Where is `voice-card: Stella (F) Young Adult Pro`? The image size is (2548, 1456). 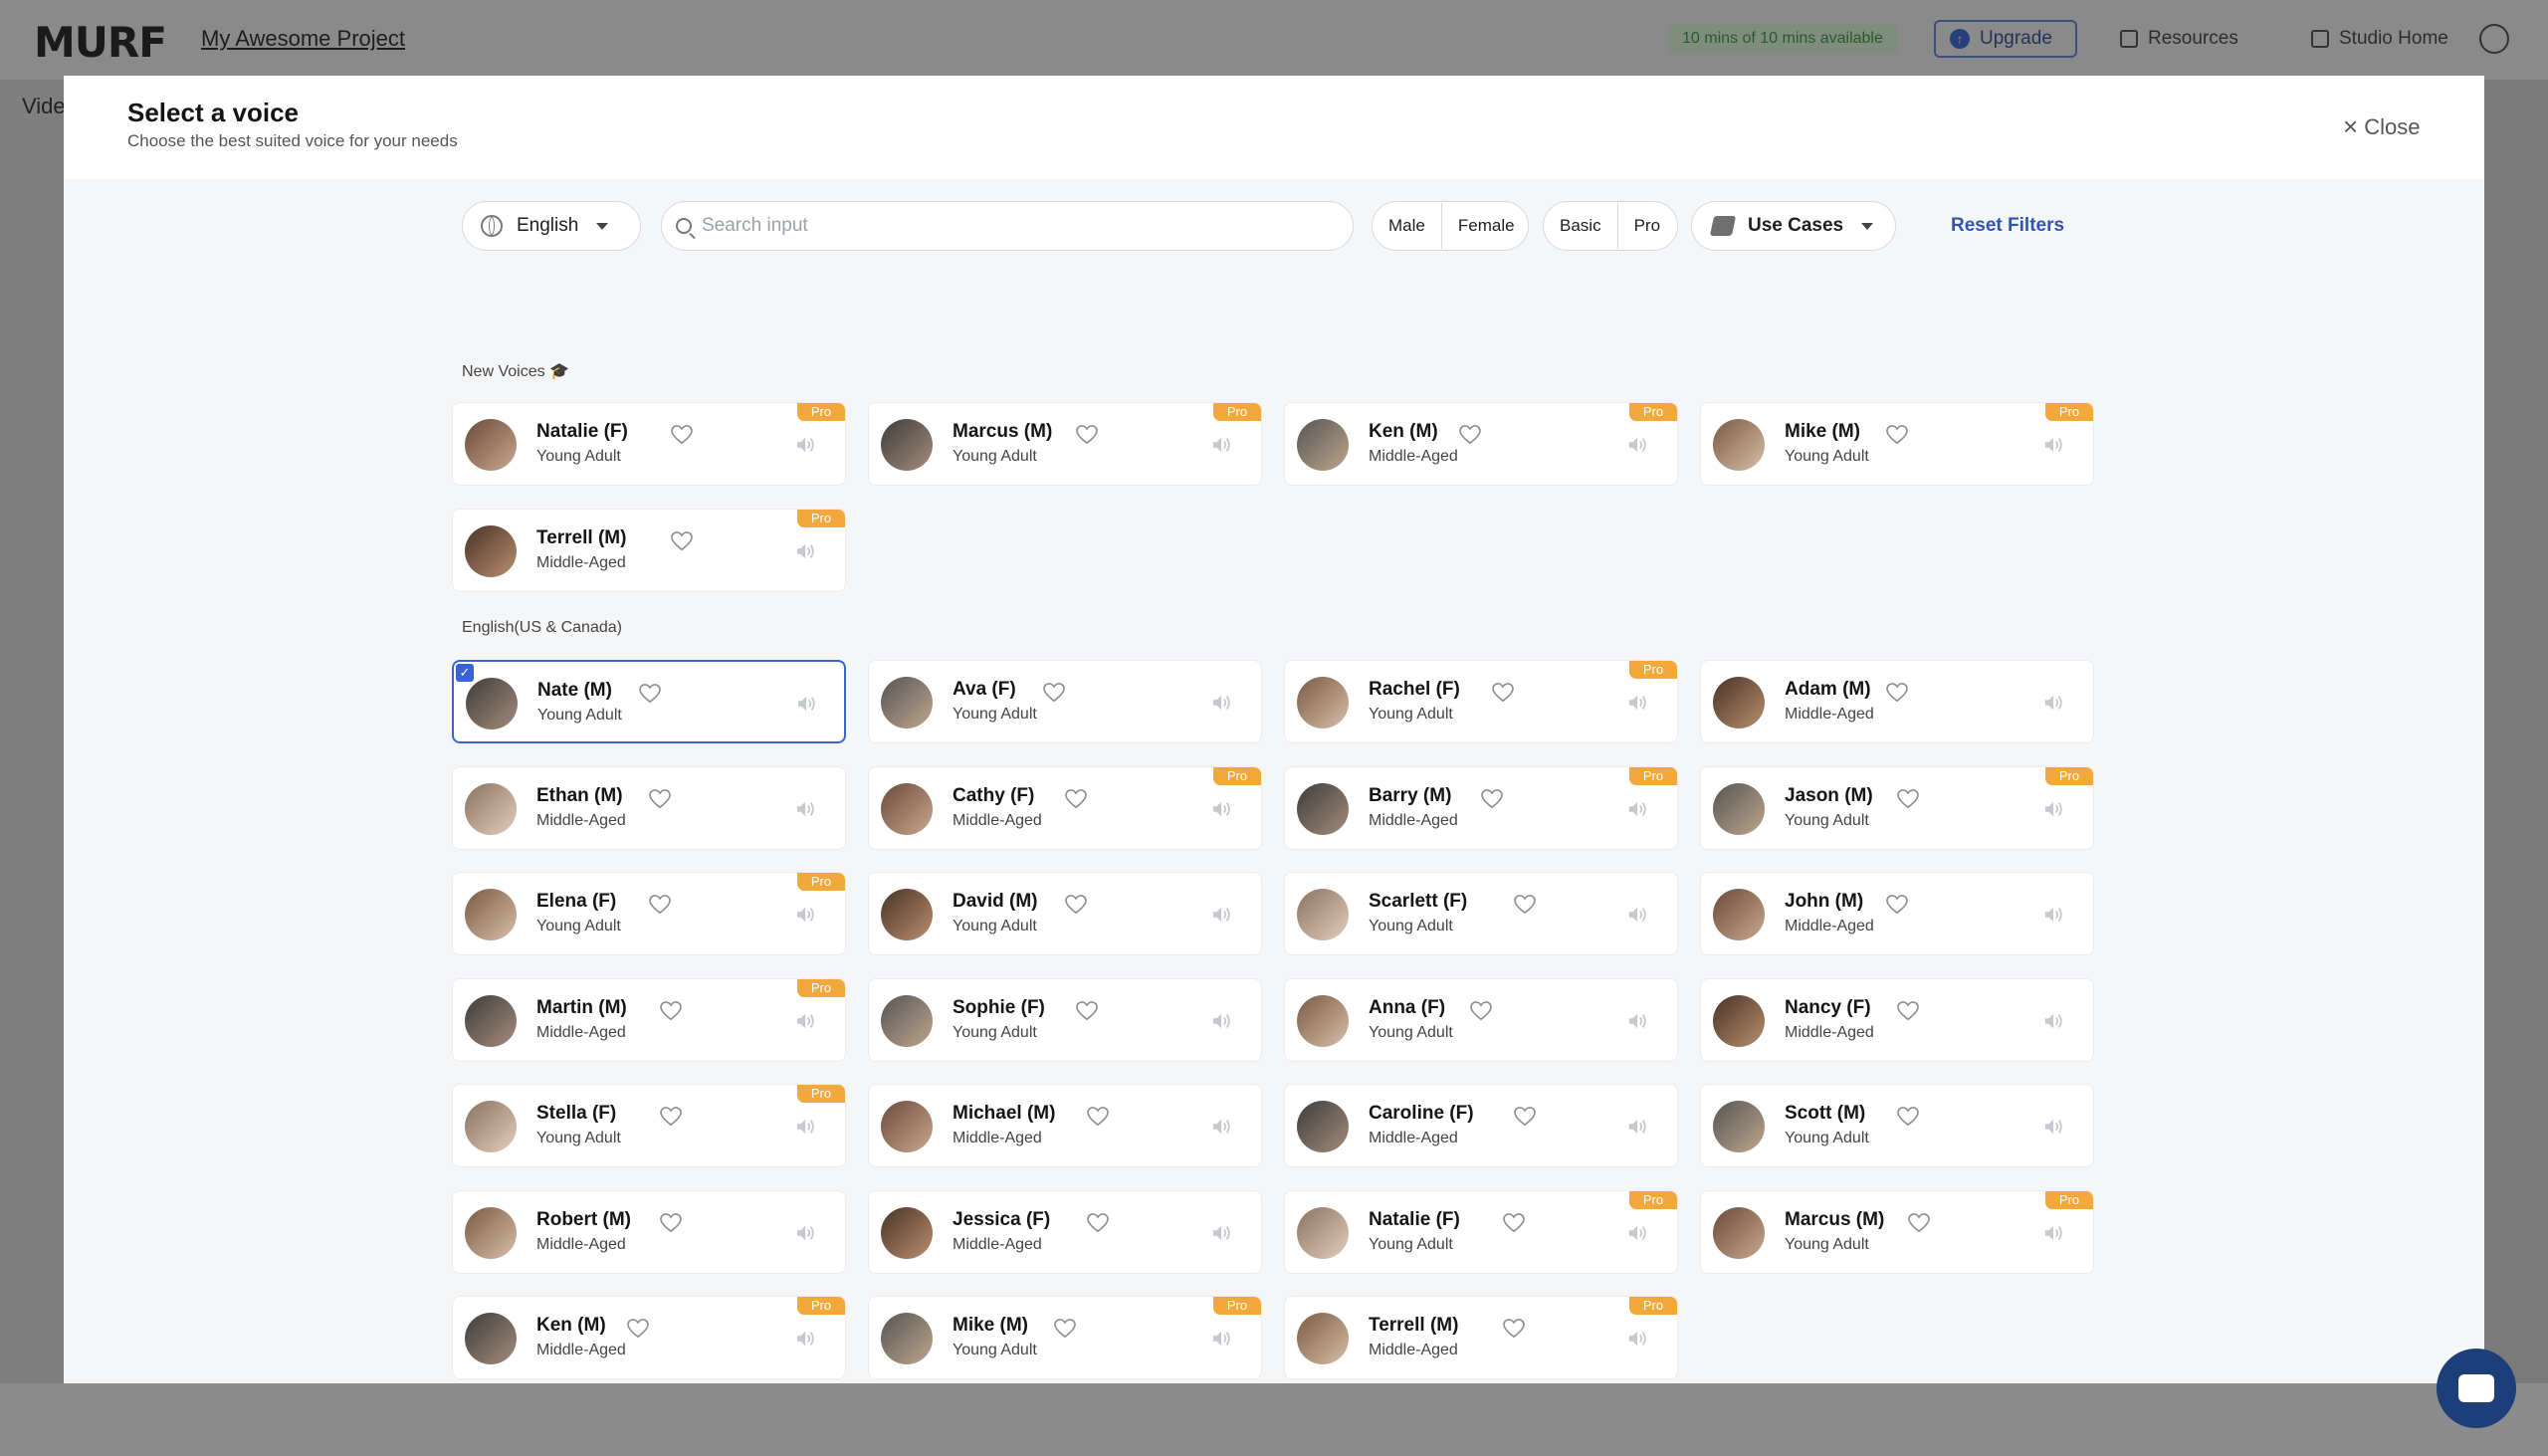
voice-card: Stella (F) Young Adult Pro is located at coordinates (649, 1125).